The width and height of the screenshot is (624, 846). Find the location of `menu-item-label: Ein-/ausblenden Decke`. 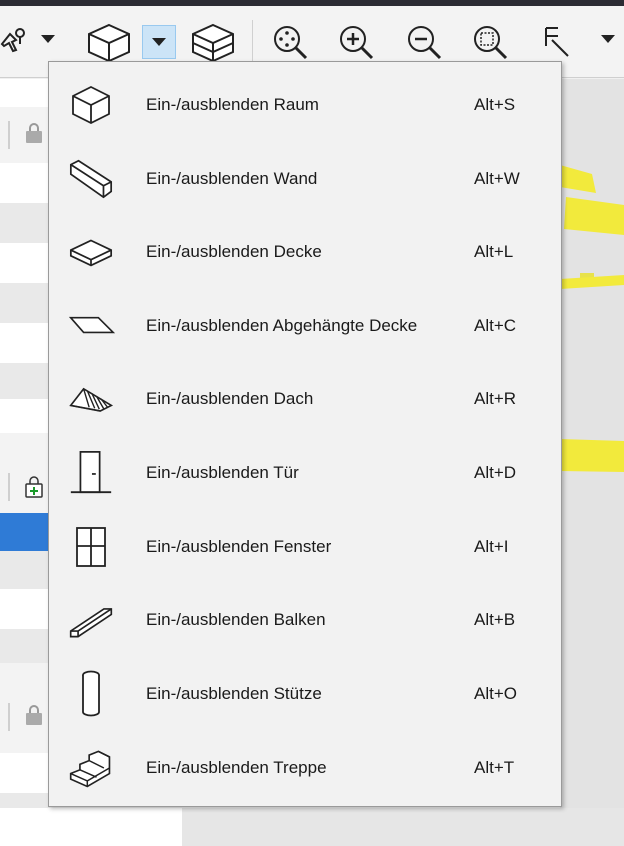

menu-item-label: Ein-/ausblenden Decke is located at coordinates (234, 251).